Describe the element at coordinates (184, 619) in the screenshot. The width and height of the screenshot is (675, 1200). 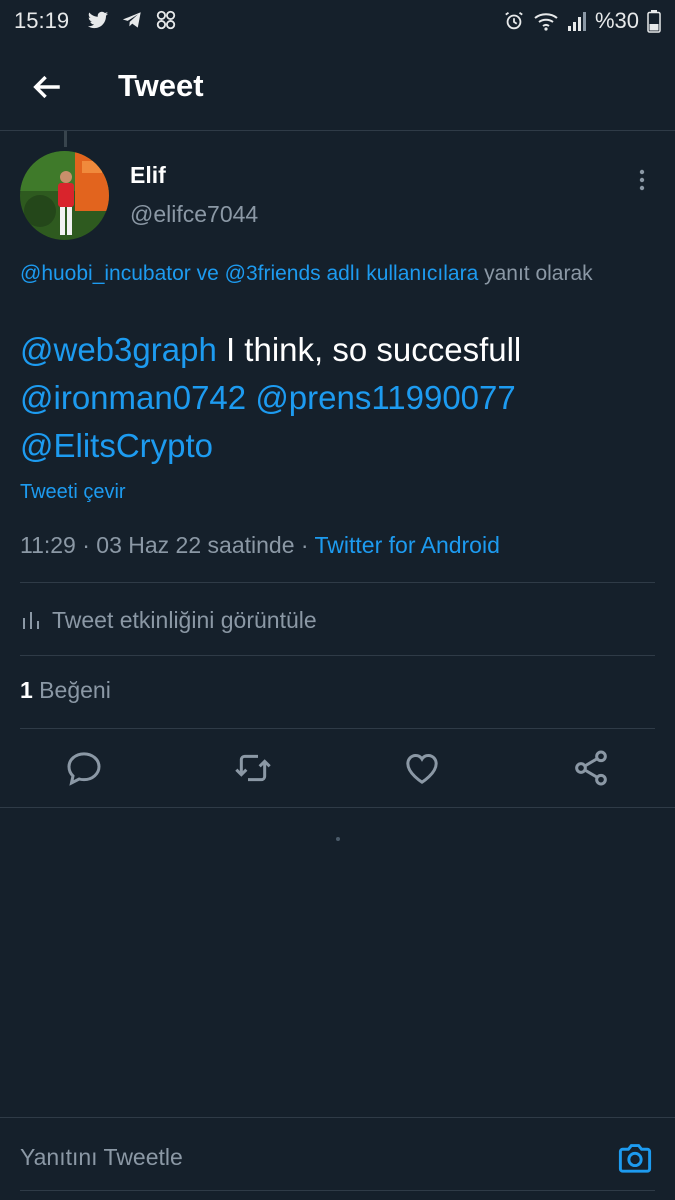
I see `activity-label: Tweet etkinliğini görüntüle` at that location.